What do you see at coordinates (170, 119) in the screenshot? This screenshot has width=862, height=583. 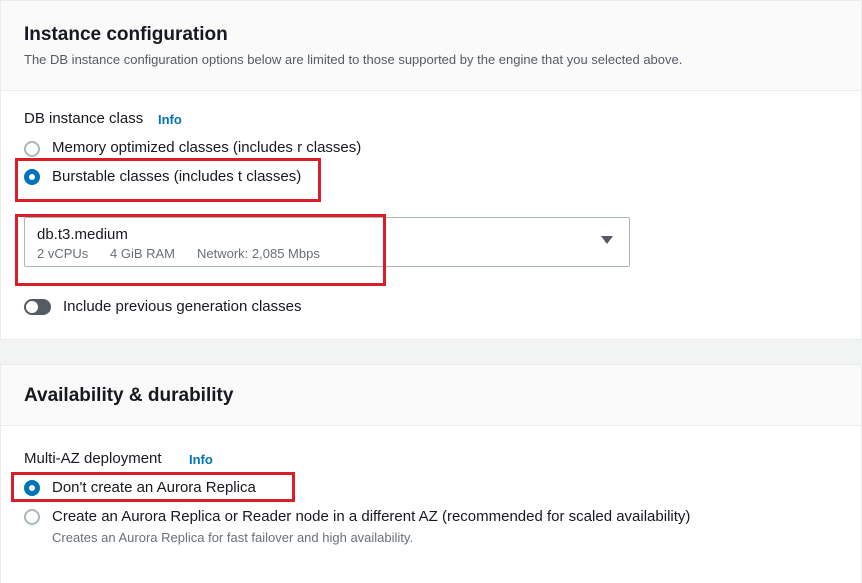 I see `db-instance-class-info-link: Info` at bounding box center [170, 119].